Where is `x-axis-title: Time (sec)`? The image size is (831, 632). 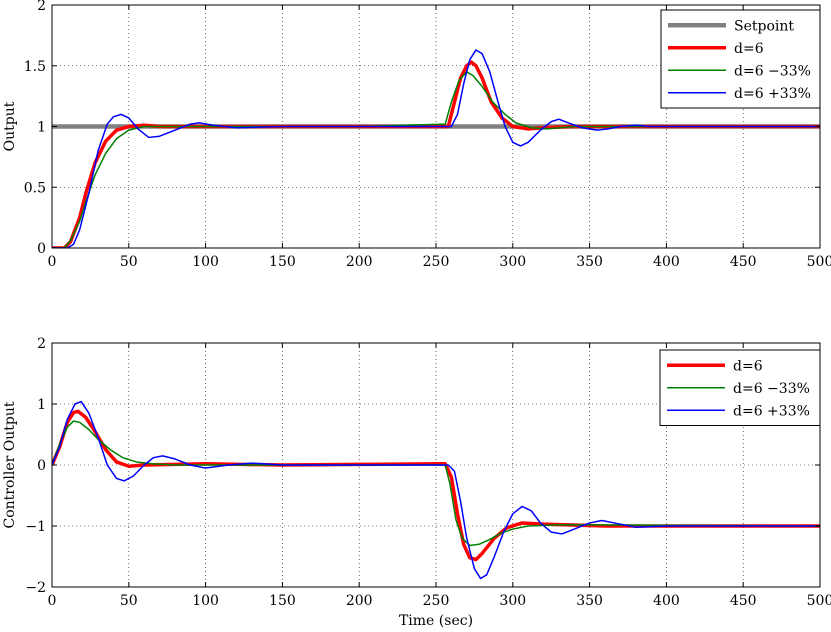
x-axis-title: Time (sec) is located at coordinates (436, 621).